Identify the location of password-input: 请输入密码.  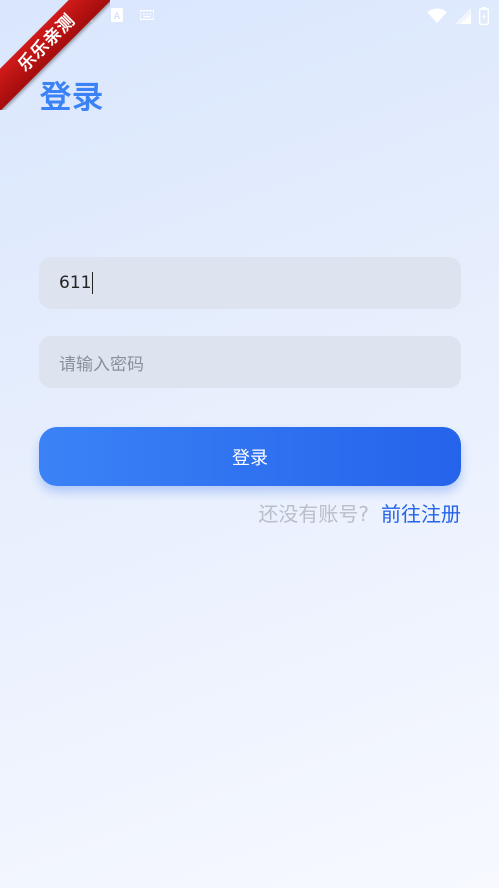
(250, 362).